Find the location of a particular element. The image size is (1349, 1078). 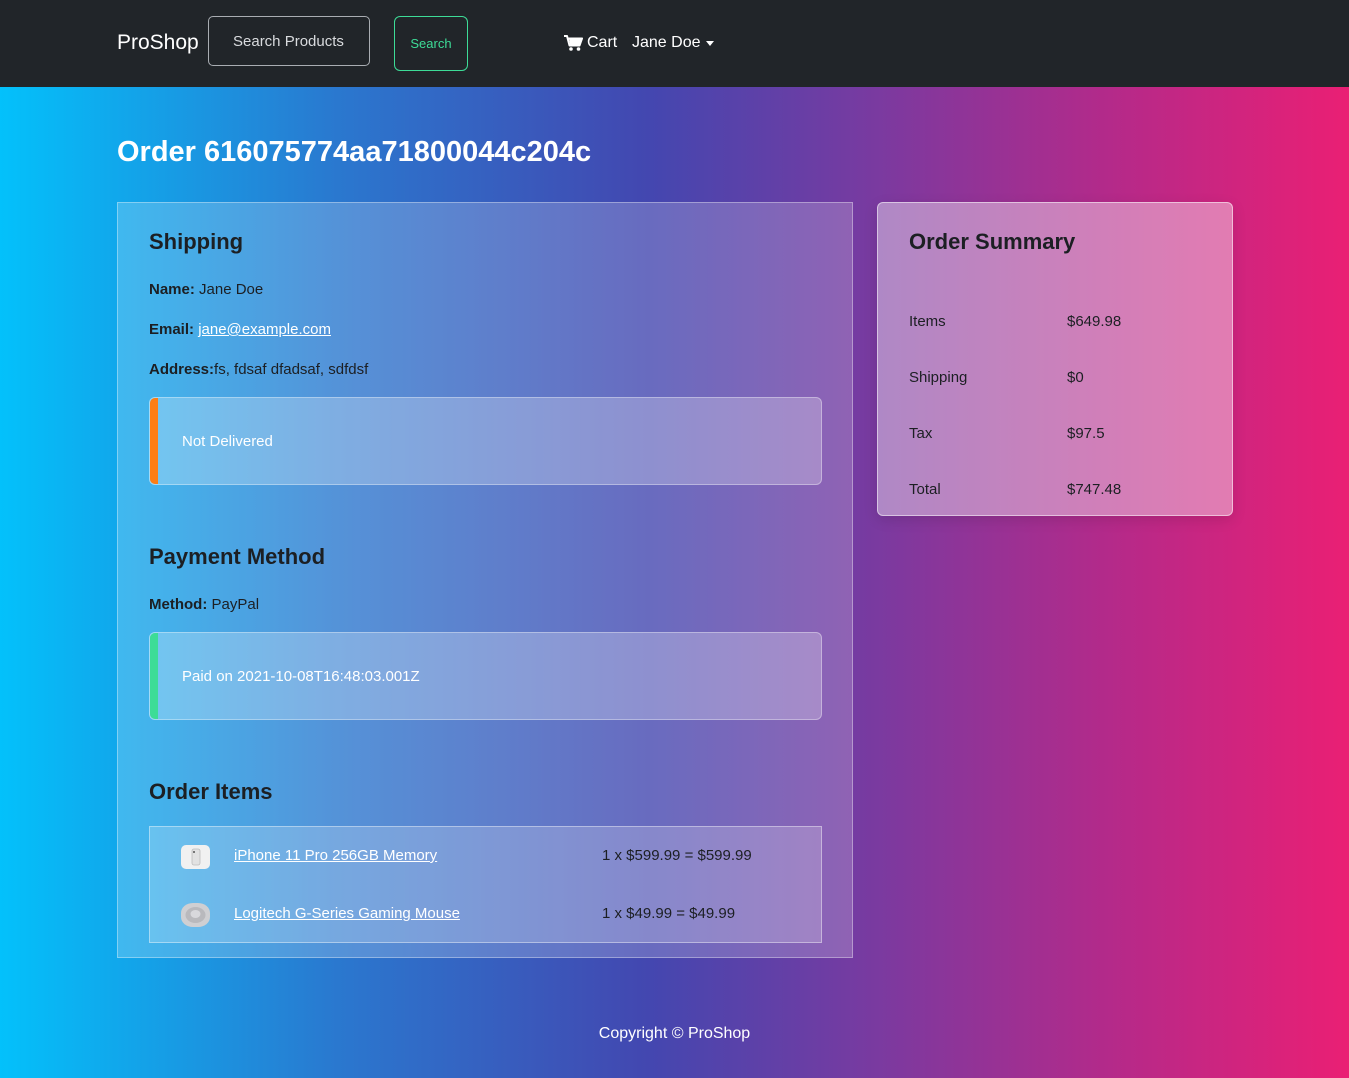

delivery-status-text: Not Delivered is located at coordinates (227, 441).